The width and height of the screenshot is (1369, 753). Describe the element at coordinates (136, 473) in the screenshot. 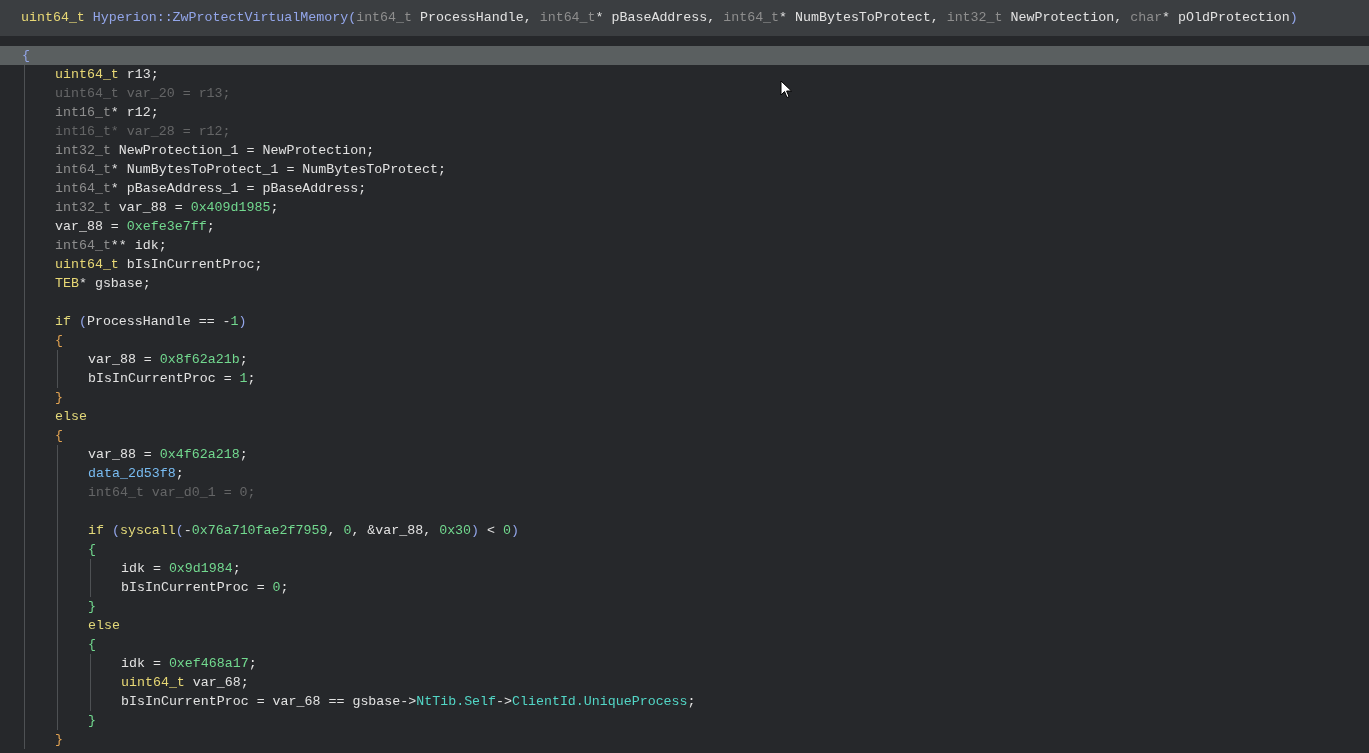

I see `code-line: data_2d53f8;` at that location.